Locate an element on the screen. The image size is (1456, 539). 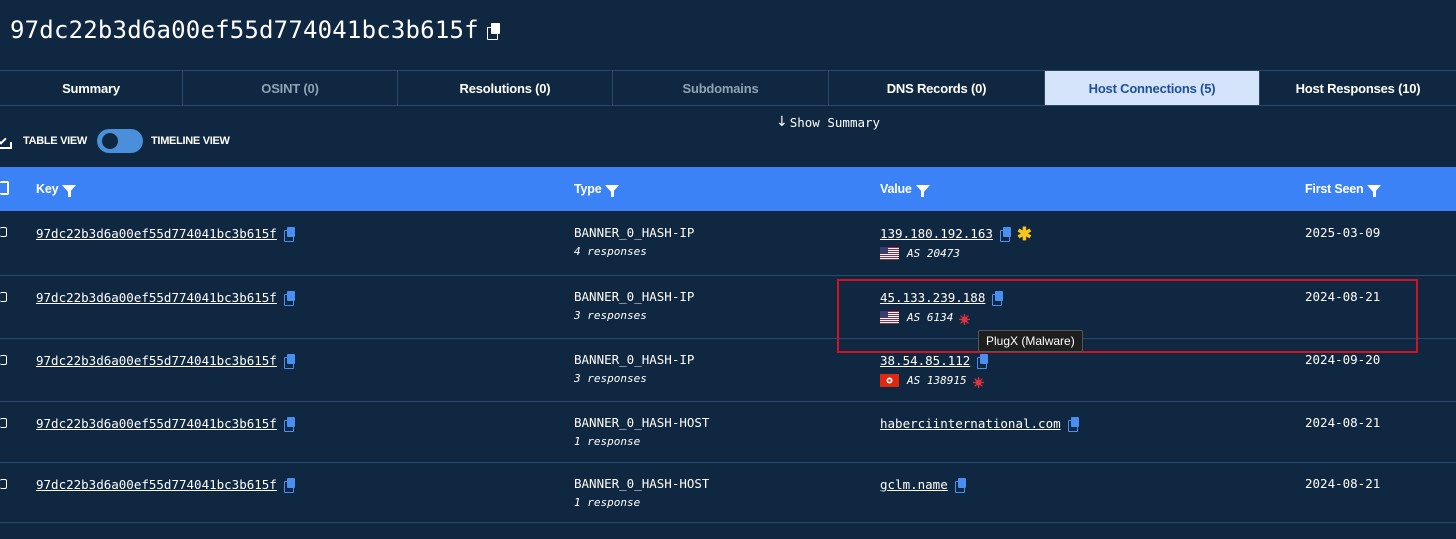
tab-subdomains: Subdomains is located at coordinates (721, 88).